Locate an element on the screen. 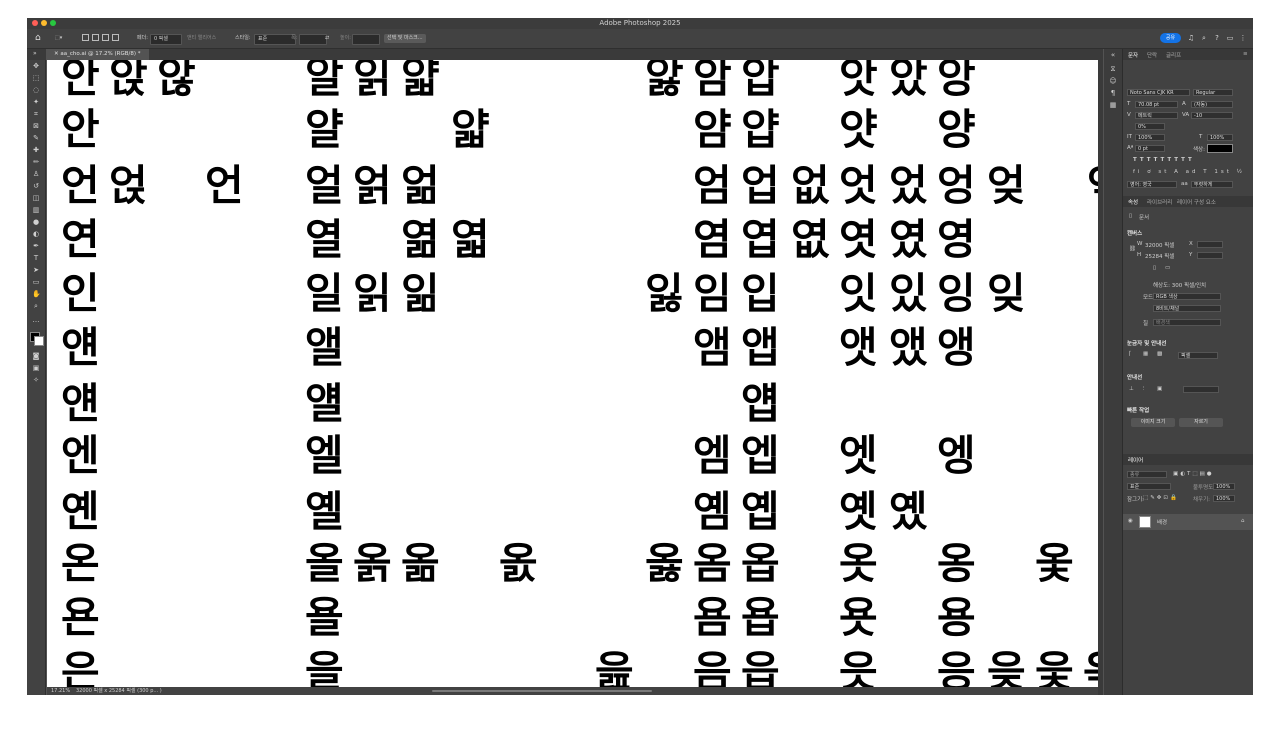  add-selection-icon is located at coordinates (95, 38).